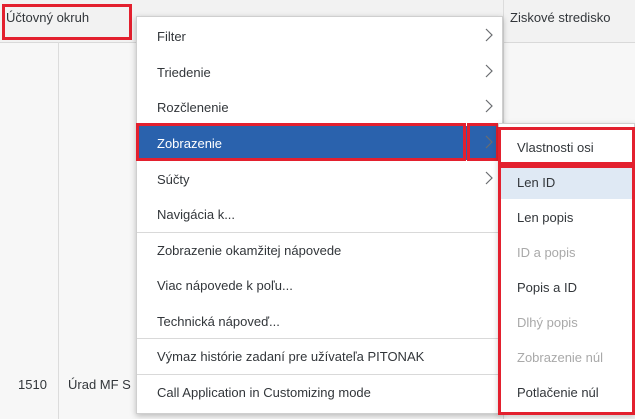 This screenshot has height=419, width=635. I want to click on submenu-item-id-a-popis: ID a popis, so click(567, 252).